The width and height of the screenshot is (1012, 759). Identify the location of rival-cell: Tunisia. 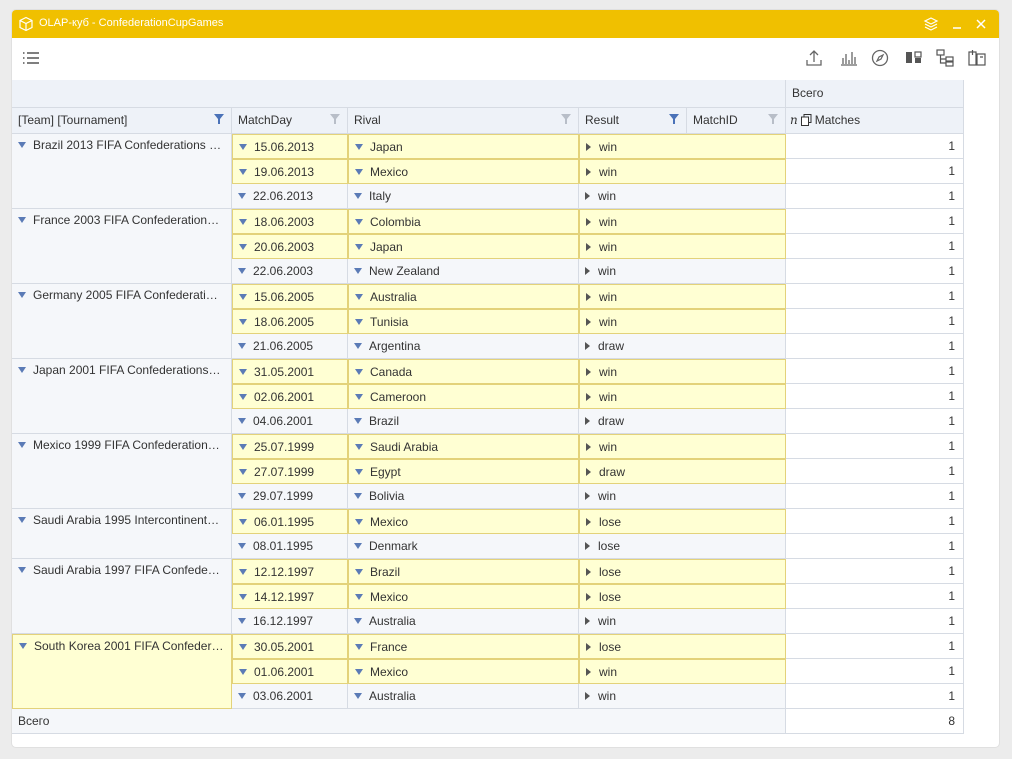
(463, 321).